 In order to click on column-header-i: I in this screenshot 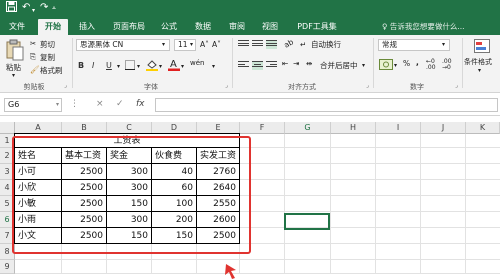, I will do `click(398, 128)`.